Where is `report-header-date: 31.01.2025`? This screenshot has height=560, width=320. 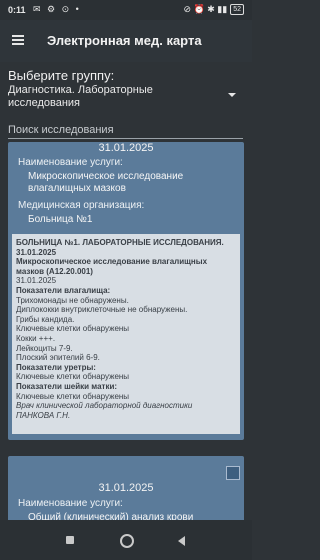
report-header-date: 31.01.2025 is located at coordinates (36, 252).